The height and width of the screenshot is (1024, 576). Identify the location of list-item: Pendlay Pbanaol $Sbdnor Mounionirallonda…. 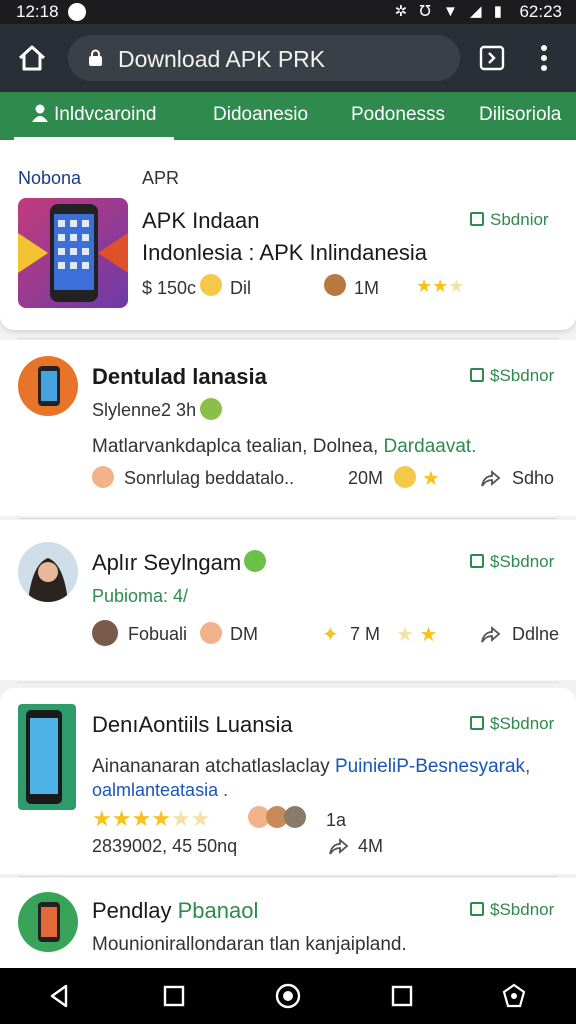
(288, 923).